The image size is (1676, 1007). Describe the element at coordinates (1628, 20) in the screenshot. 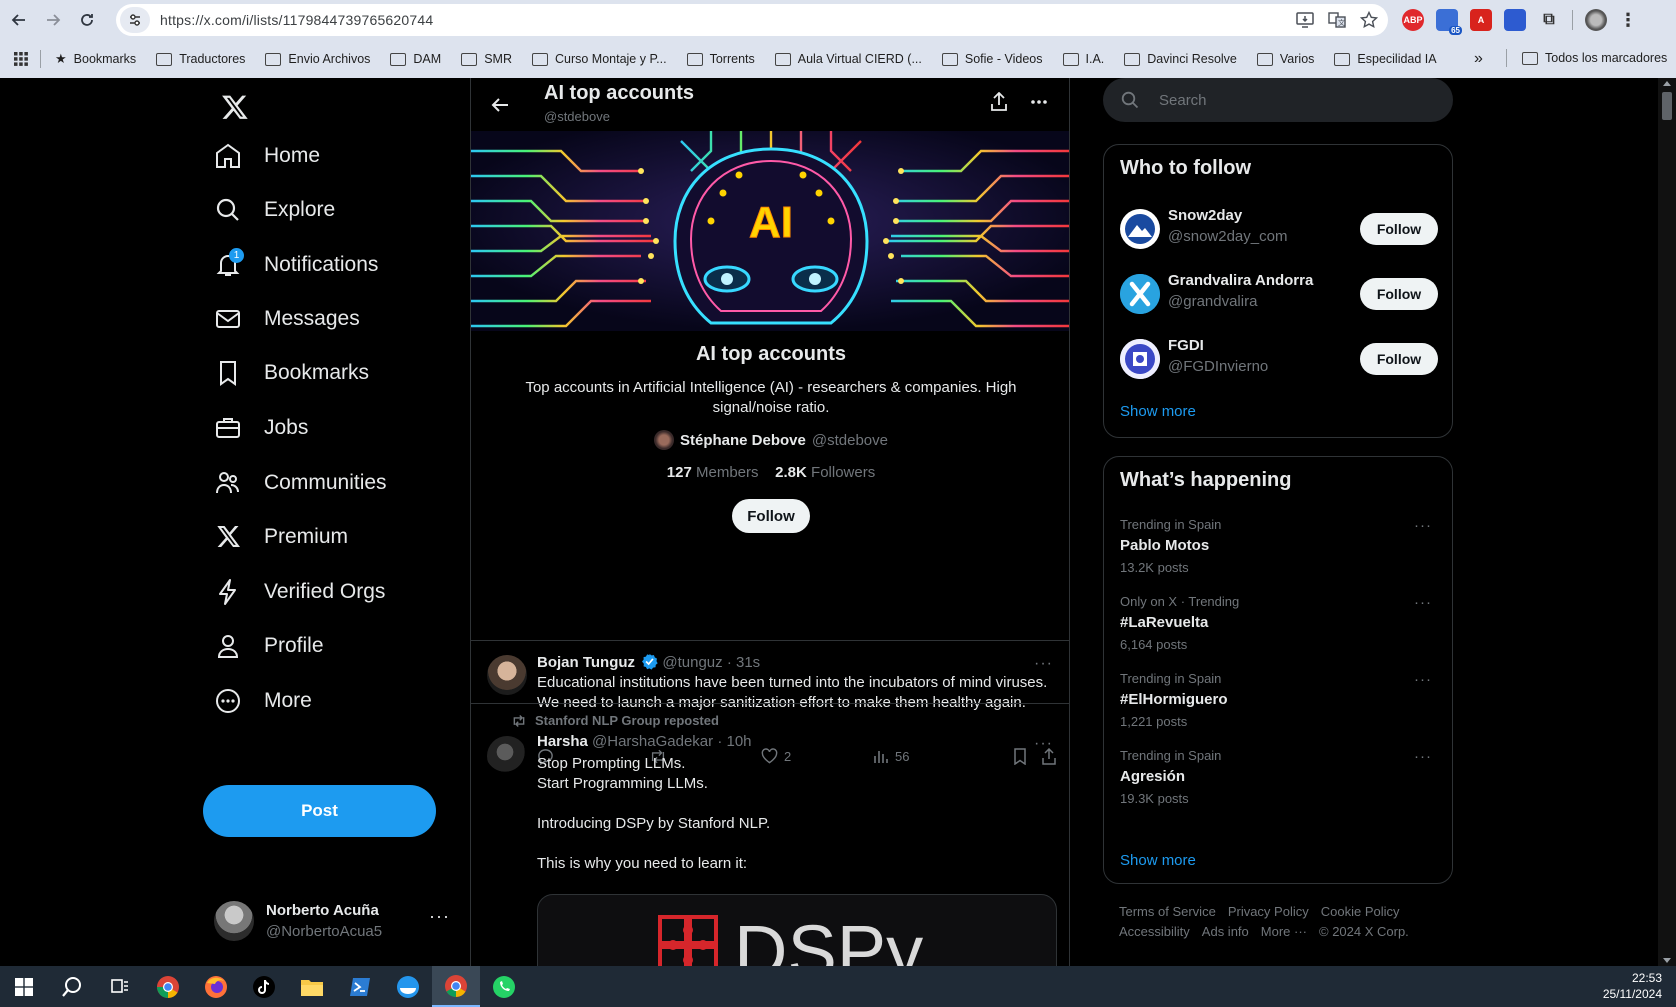

I see `browser-menu-icon: ⋮` at that location.